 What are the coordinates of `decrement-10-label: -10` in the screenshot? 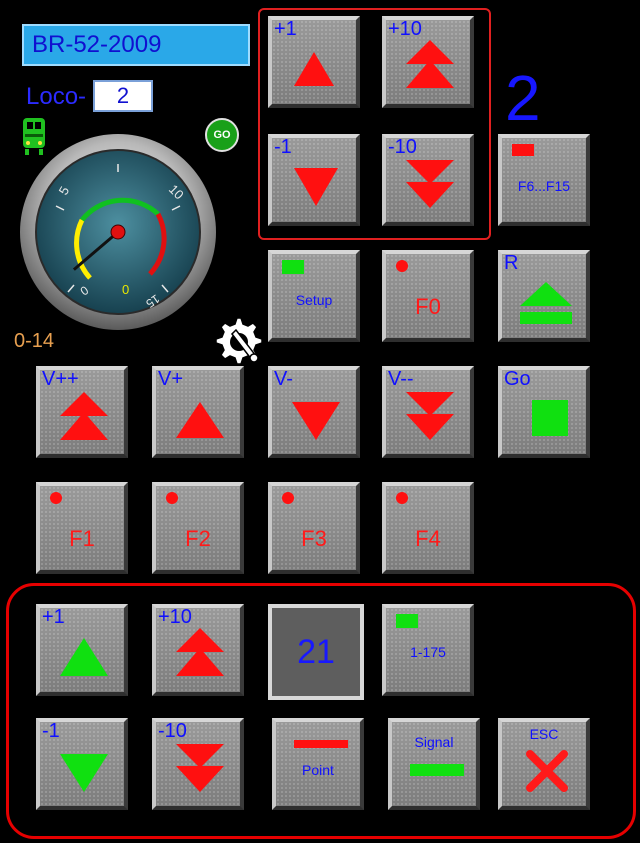 It's located at (402, 147).